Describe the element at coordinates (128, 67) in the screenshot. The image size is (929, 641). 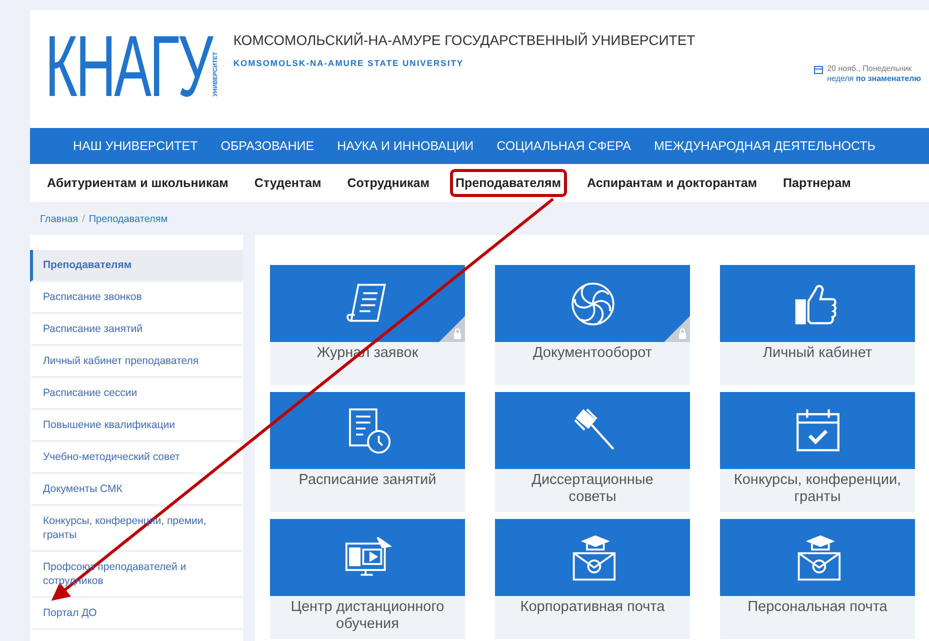
I see `university-logo: КНАГУ` at that location.